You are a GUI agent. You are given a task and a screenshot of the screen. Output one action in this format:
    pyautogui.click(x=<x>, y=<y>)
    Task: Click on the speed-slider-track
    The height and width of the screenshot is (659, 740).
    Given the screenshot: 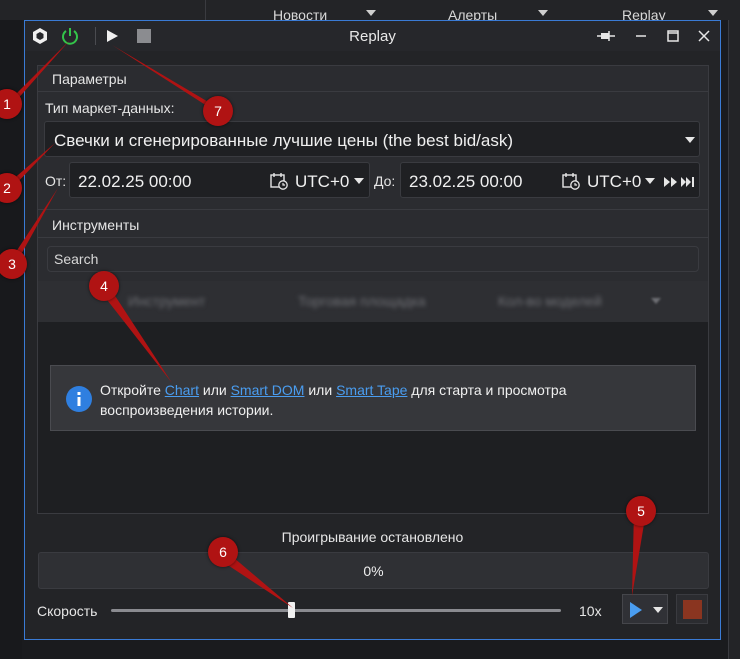 What is the action you would take?
    pyautogui.click(x=336, y=610)
    